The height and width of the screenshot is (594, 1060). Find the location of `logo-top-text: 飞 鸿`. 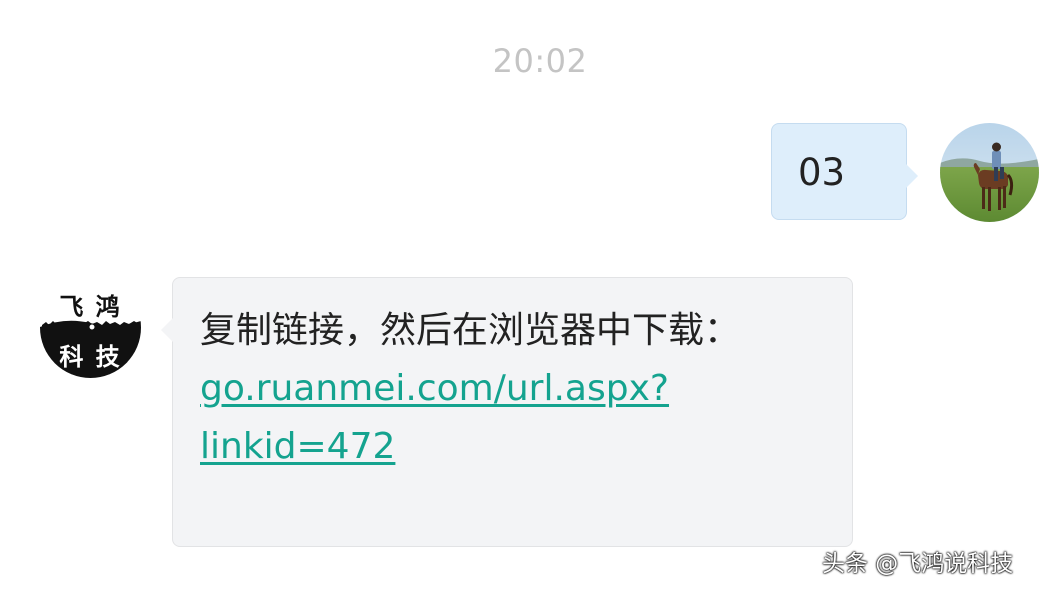

logo-top-text: 飞 鸿 is located at coordinates (90, 306).